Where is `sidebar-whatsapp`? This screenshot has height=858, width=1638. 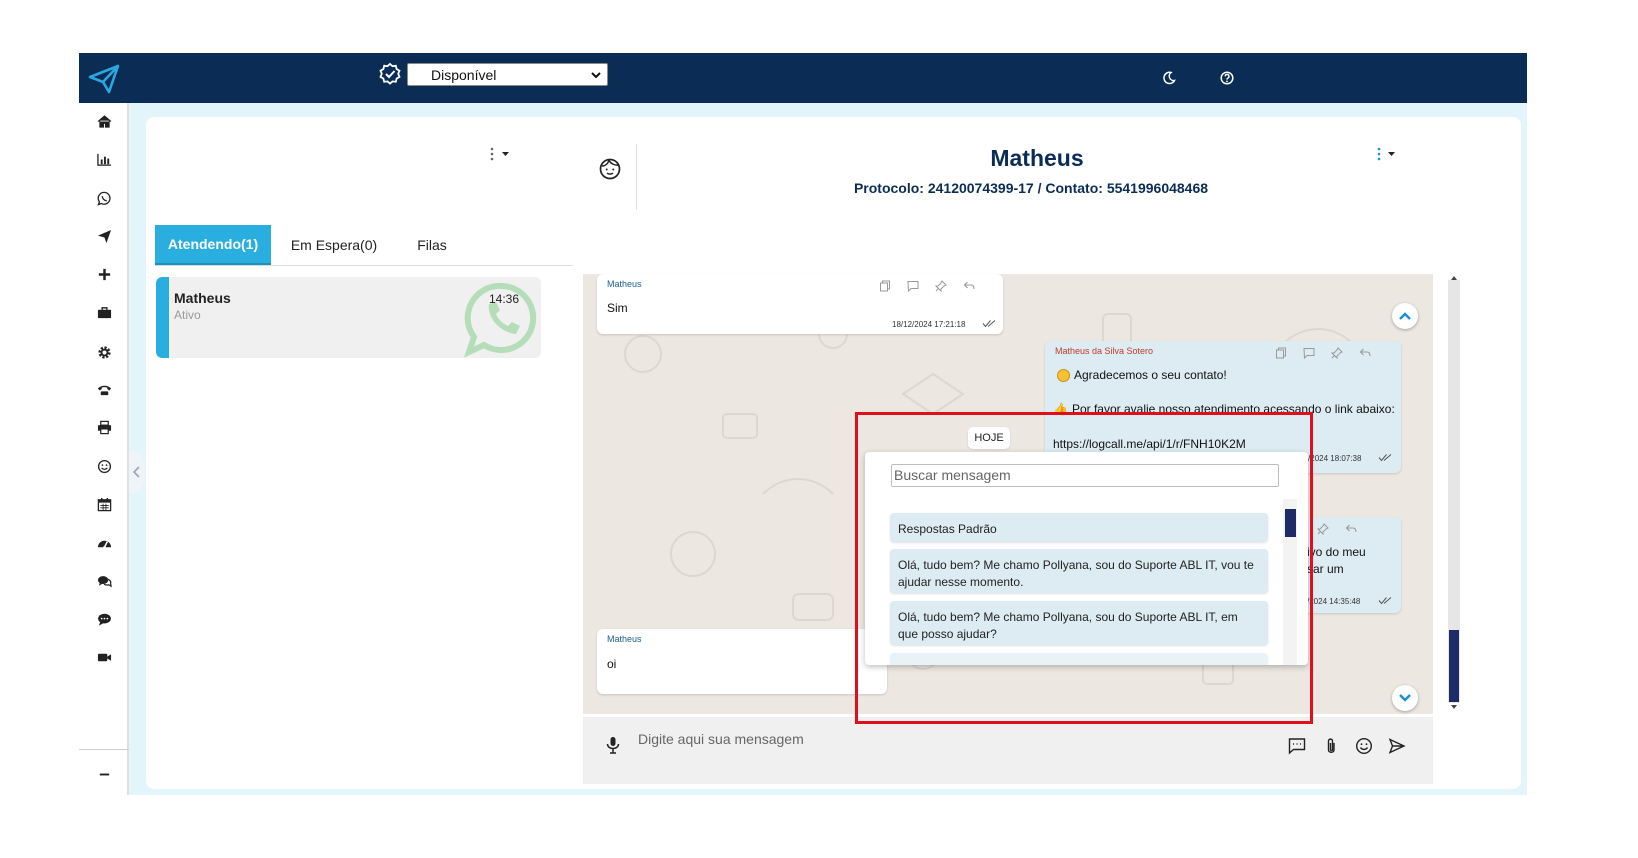 sidebar-whatsapp is located at coordinates (104, 198).